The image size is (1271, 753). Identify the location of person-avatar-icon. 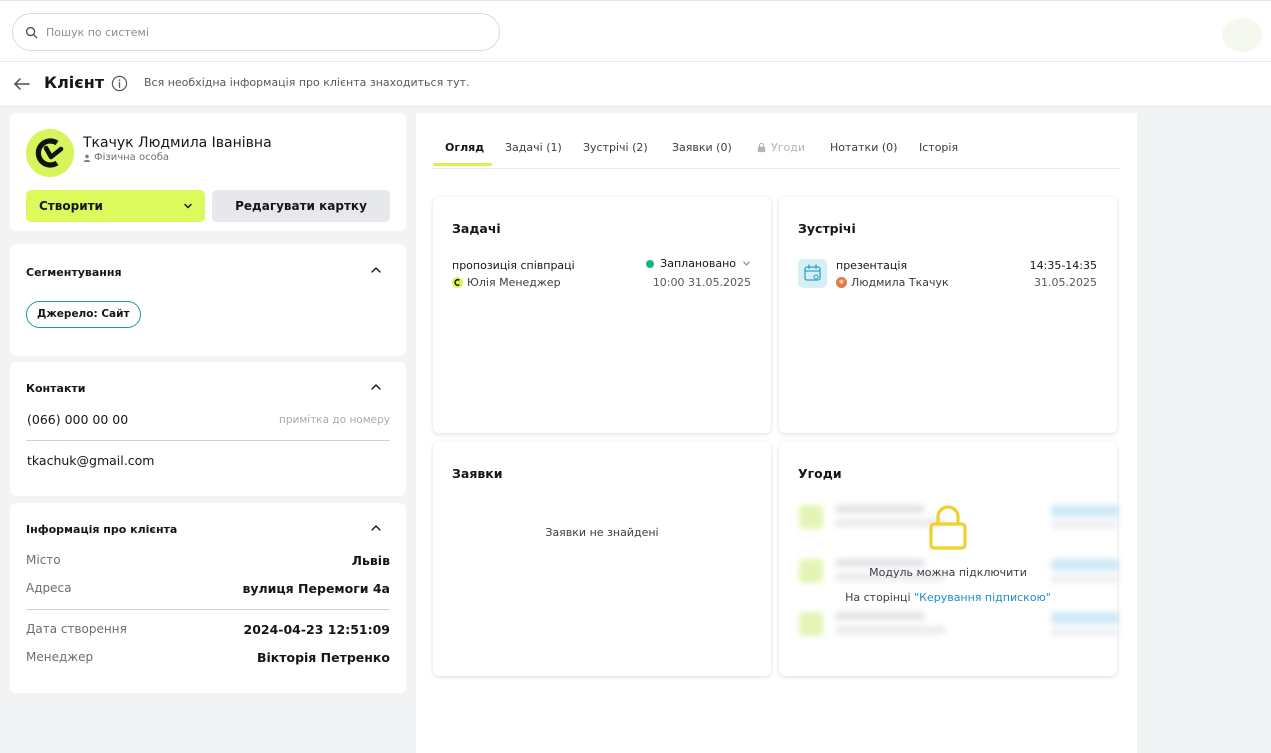
(841, 282).